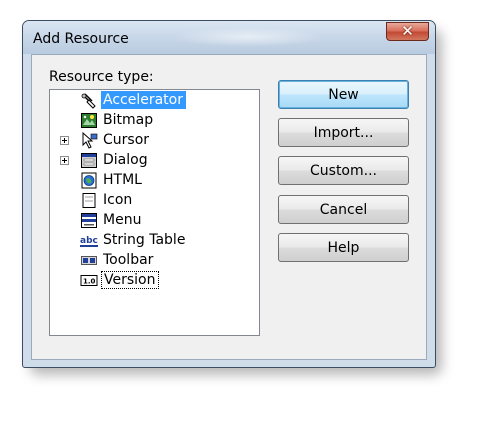 The width and height of the screenshot is (490, 421). I want to click on tree-item-menu: Menu, so click(154, 220).